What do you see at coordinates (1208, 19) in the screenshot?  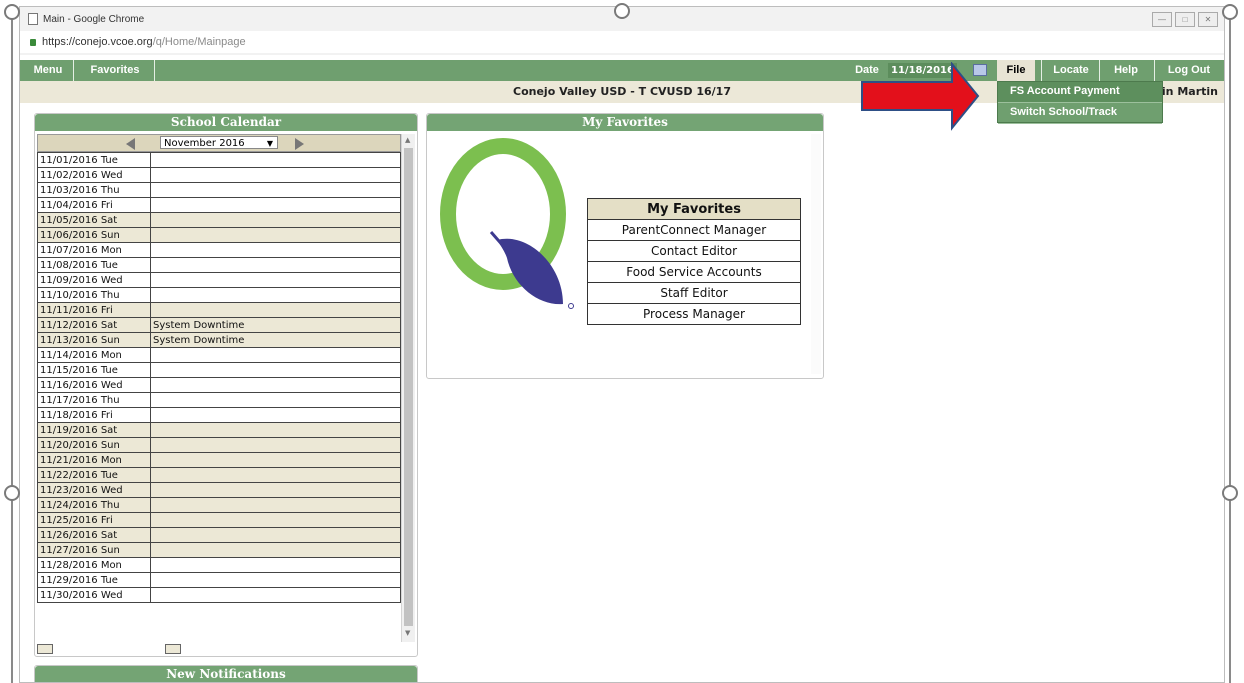 I see `close-button: ✕` at bounding box center [1208, 19].